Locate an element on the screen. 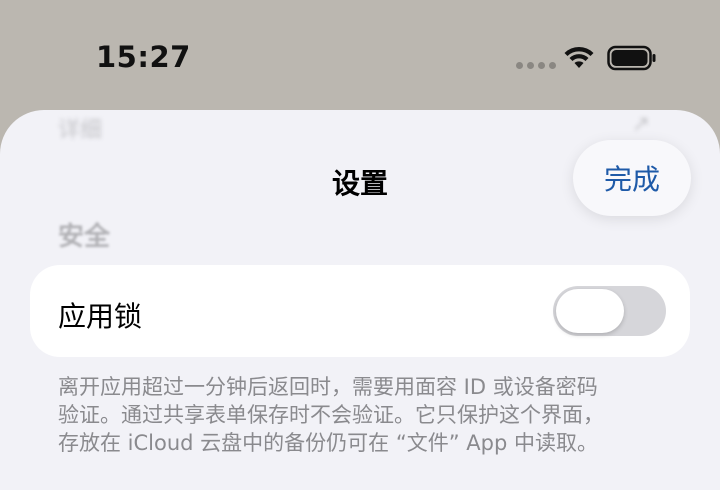 The image size is (720, 490). ghost-row-label: 详细 is located at coordinates (80, 130).